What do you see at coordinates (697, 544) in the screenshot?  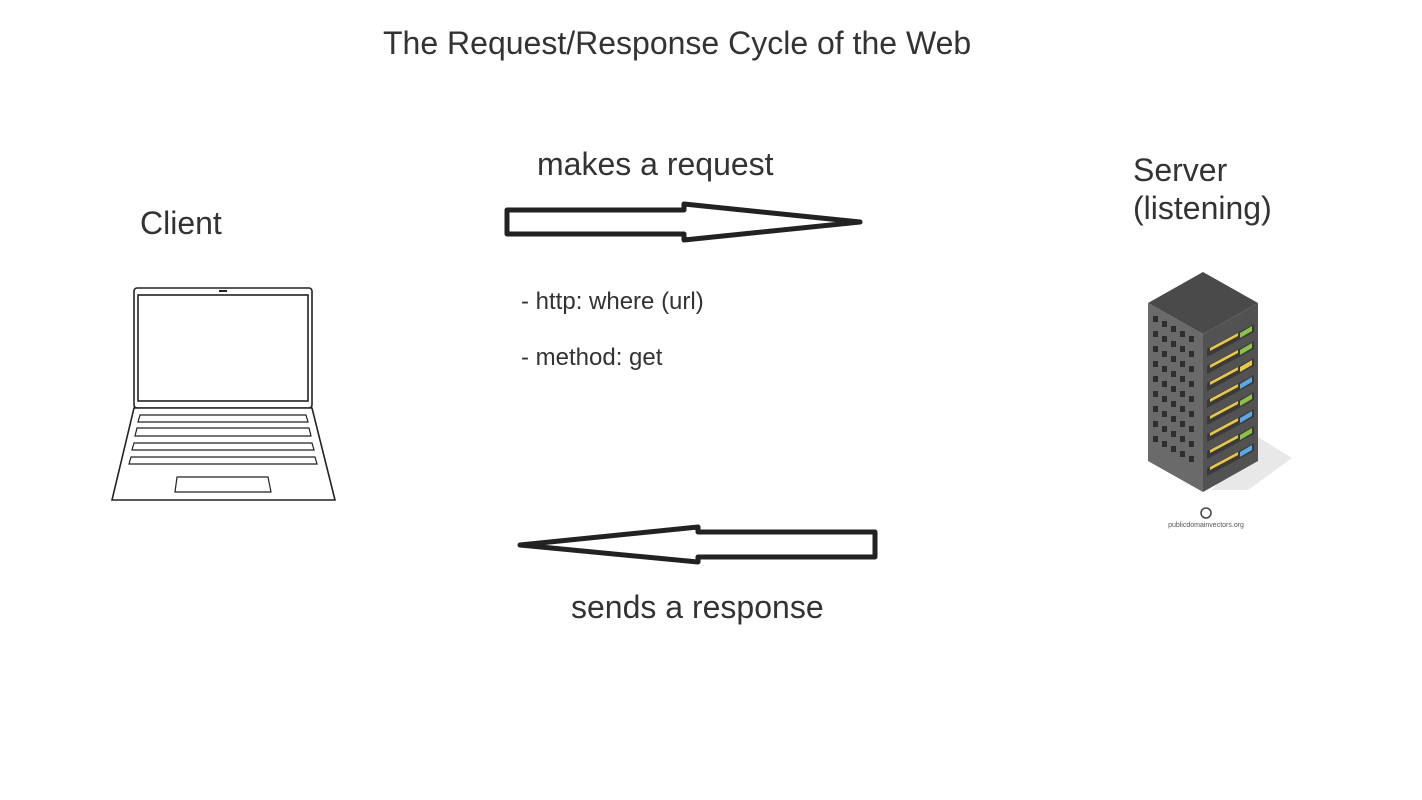 I see `response-arrow` at bounding box center [697, 544].